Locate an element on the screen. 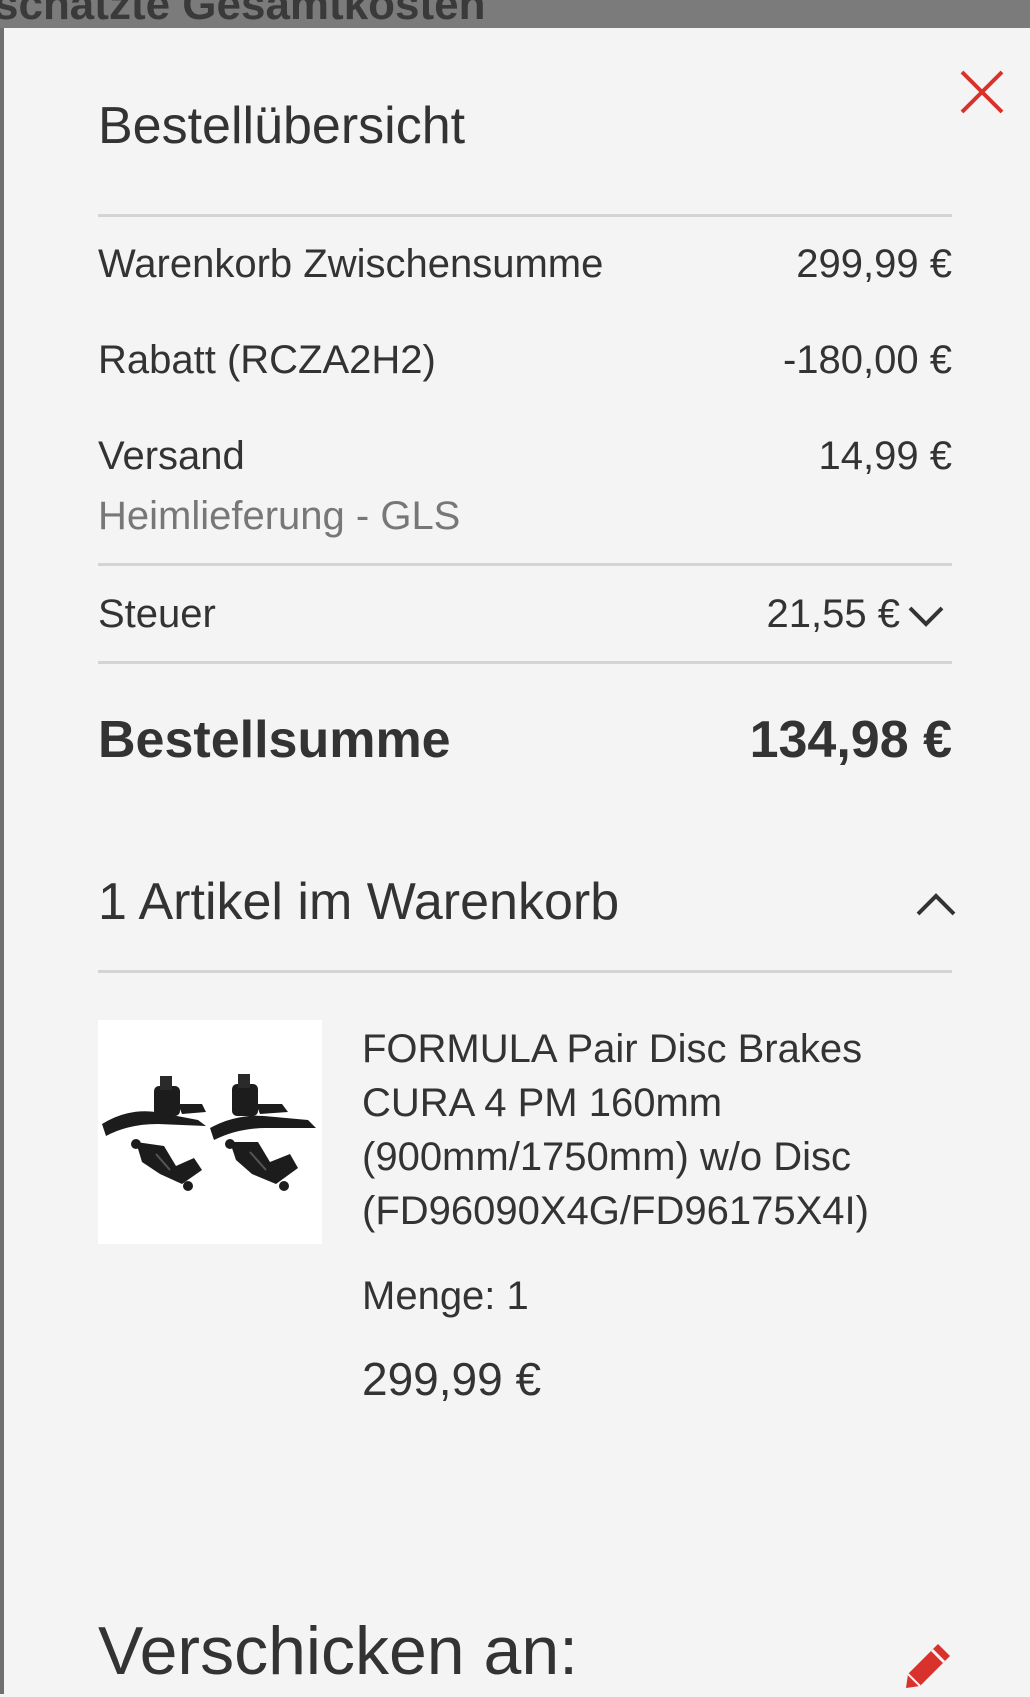 This screenshot has height=1697, width=1030. chevron-down-icon is located at coordinates (926, 616).